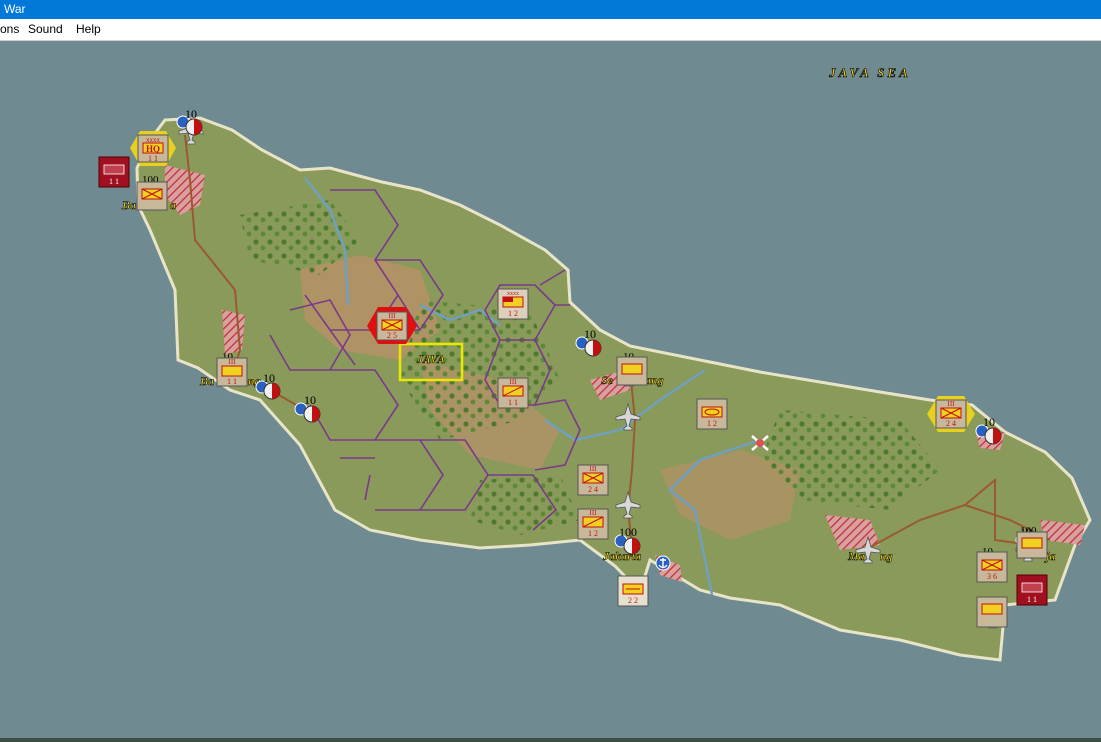 Image resolution: width=1101 pixels, height=742 pixels. I want to click on unit-corps-hq: xxxx 1 2, so click(513, 304).